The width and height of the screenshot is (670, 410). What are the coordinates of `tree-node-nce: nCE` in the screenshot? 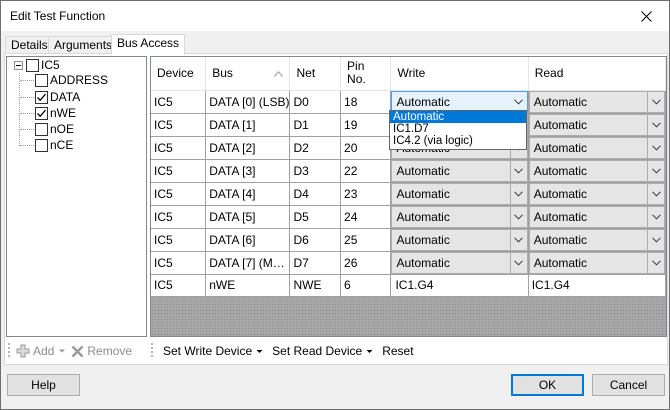 It's located at (54, 145).